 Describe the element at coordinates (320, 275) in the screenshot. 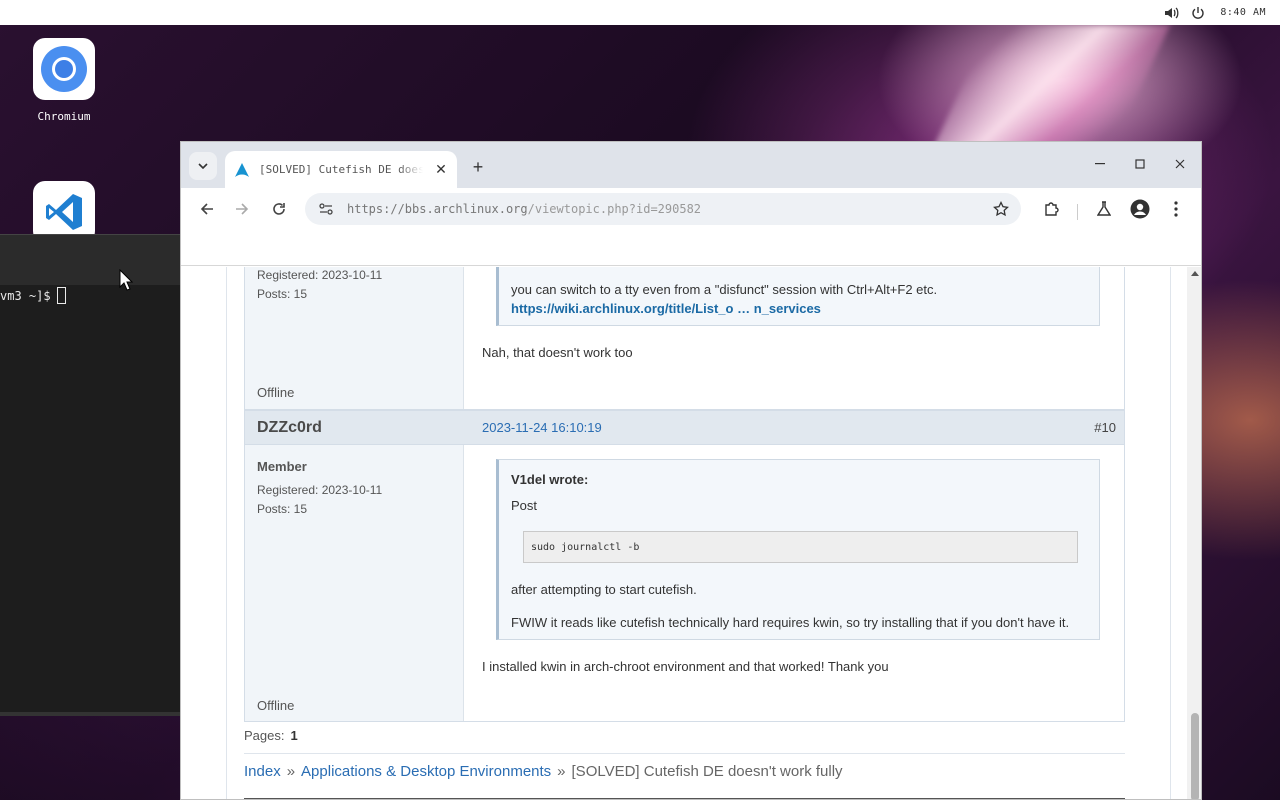

I see `post-9-registered: Registered: 2023-10-11` at that location.